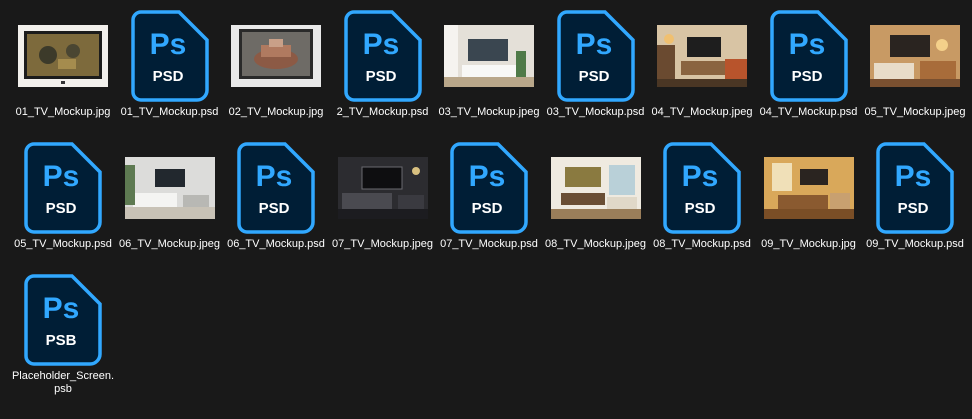 The width and height of the screenshot is (972, 419). I want to click on file-item: 08_TV_Mockup.jpeg, so click(596, 202).